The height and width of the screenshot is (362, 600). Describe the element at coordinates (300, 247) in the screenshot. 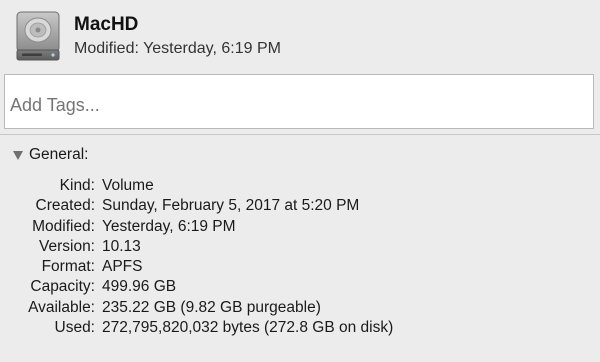

I see `info-row-version: Version: 10.13` at that location.